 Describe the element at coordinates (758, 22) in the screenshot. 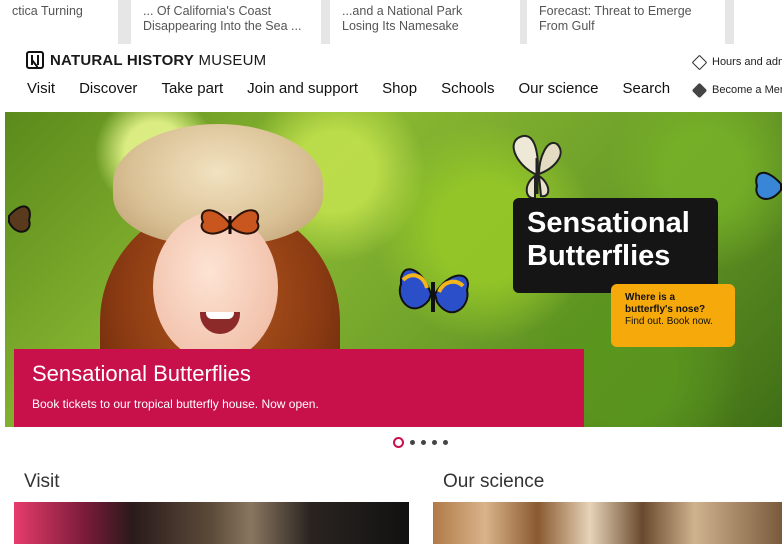

I see `article-card` at that location.